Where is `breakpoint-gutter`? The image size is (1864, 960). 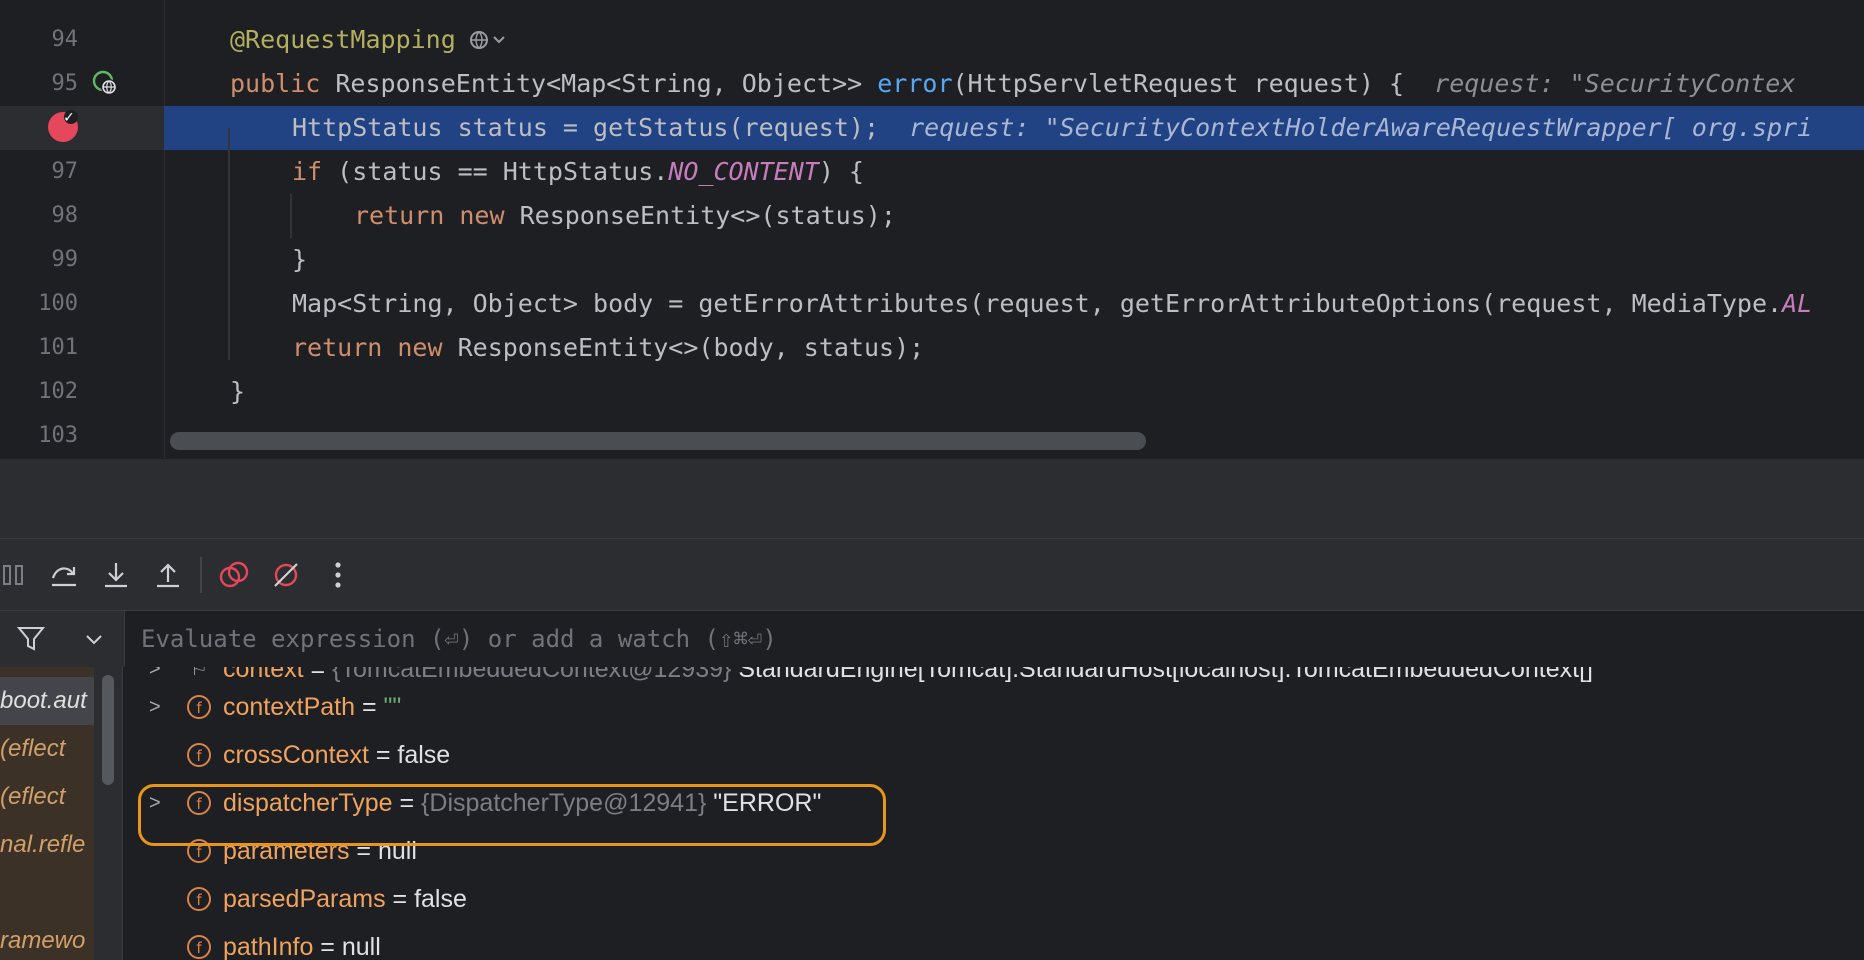
breakpoint-gutter is located at coordinates (82, 128).